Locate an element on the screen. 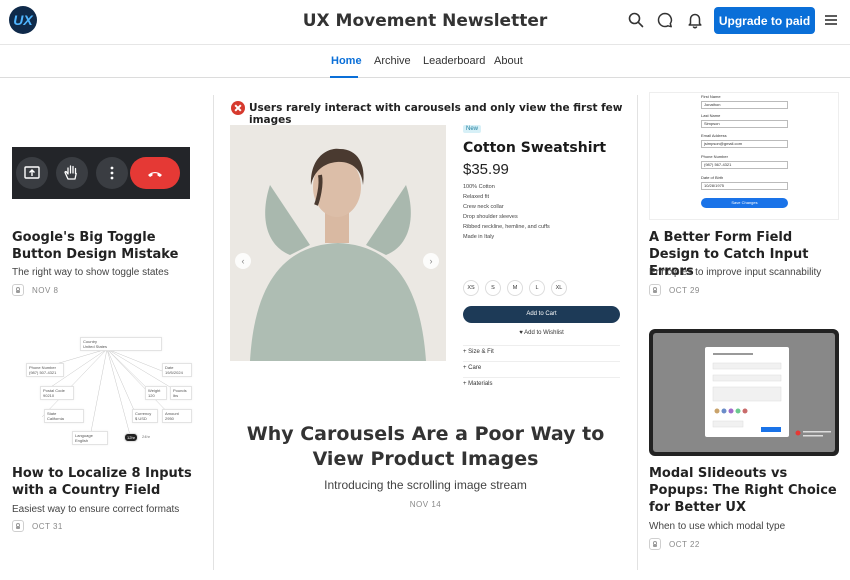 The height and width of the screenshot is (580, 850). tab-home: Home is located at coordinates (346, 61).